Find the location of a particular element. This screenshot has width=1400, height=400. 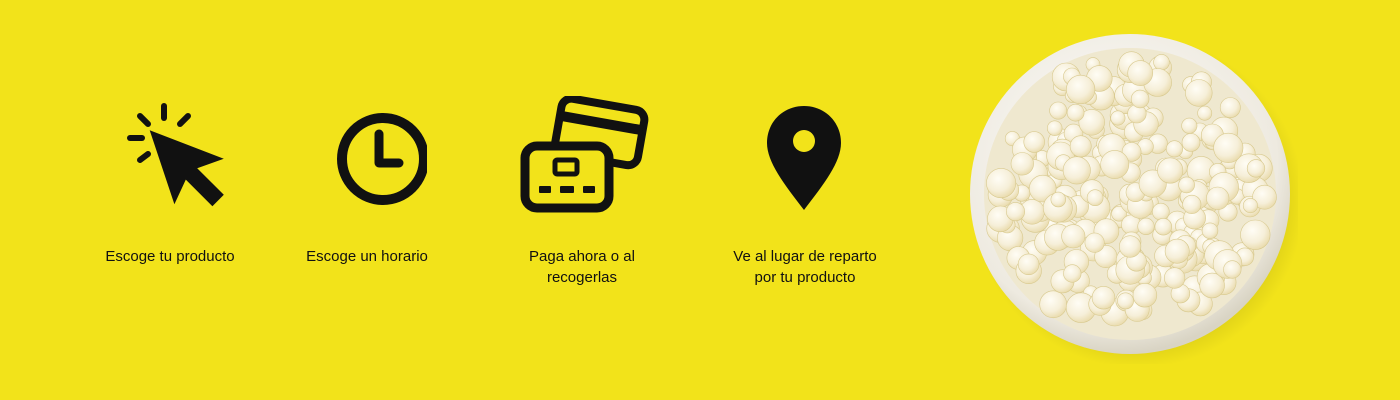

step-label: Paga ahora o al recogerlas is located at coordinates (582, 267).